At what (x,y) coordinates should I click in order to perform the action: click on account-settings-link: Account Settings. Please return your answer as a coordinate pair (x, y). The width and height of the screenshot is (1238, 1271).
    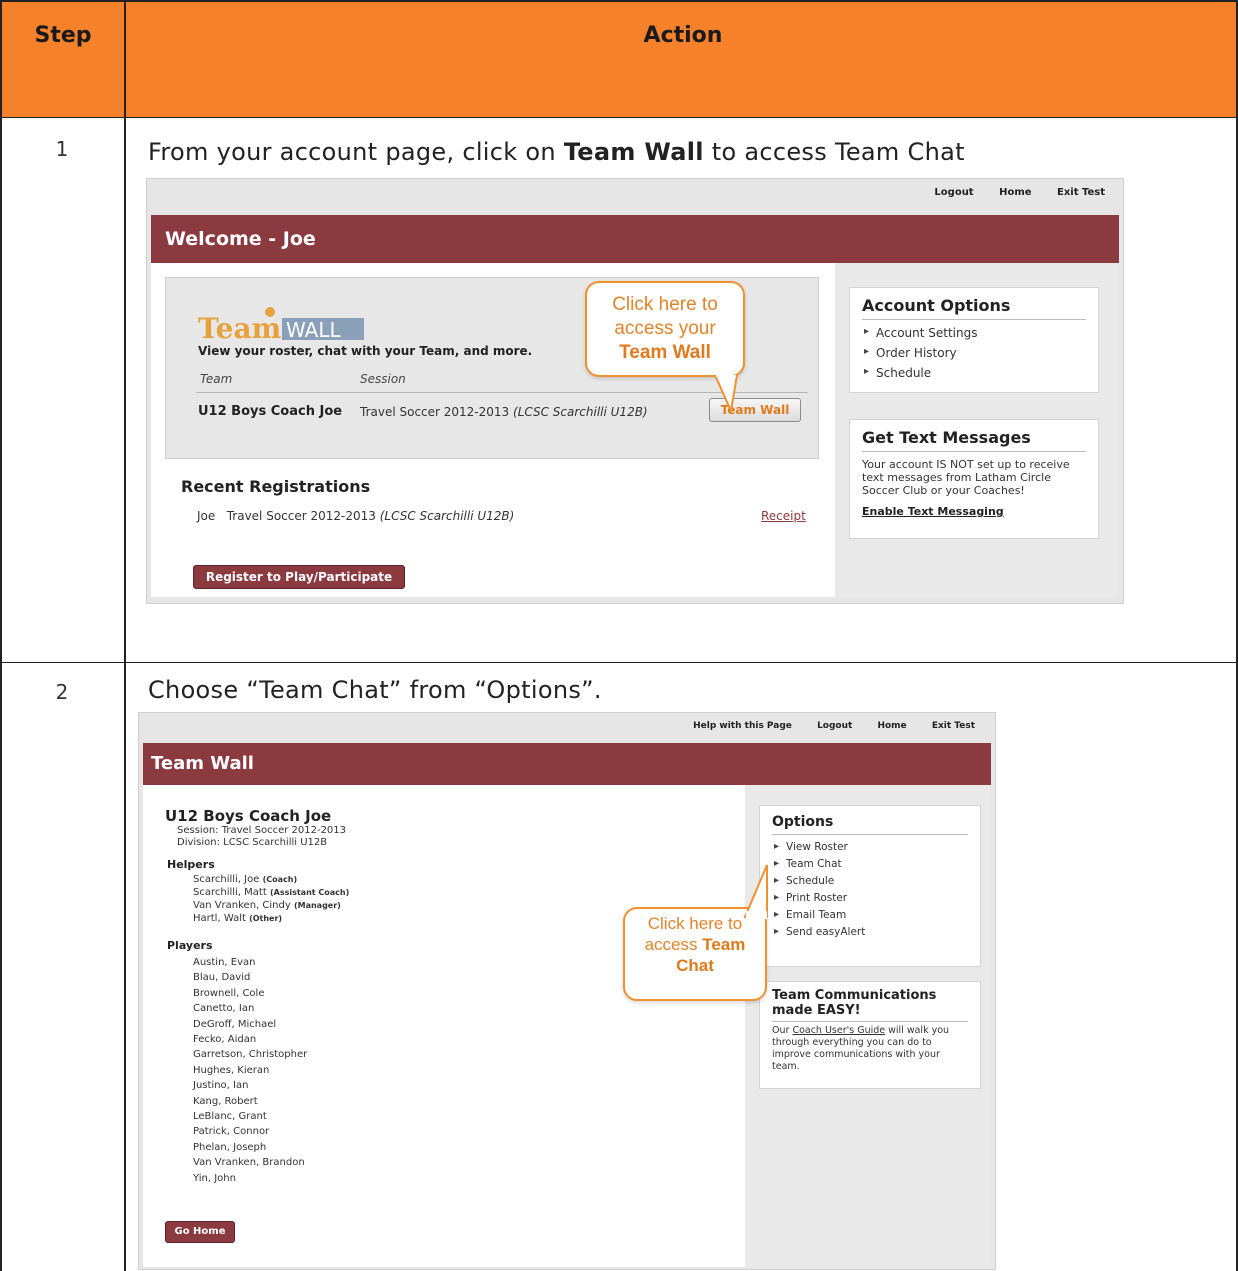
    Looking at the image, I should click on (975, 333).